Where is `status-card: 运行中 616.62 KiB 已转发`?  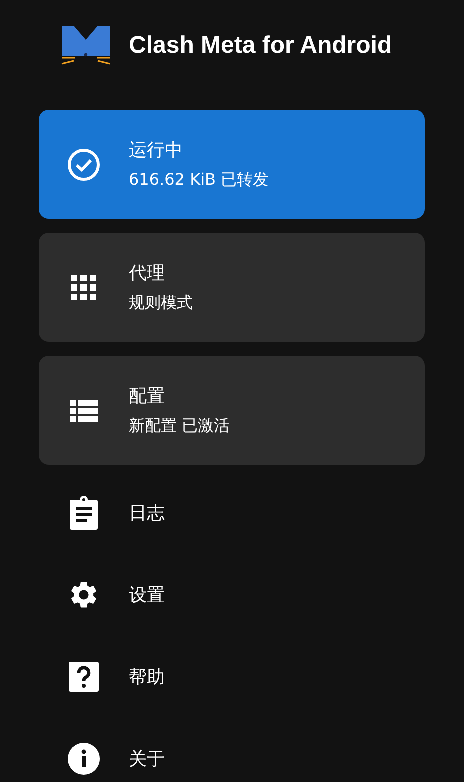 status-card: 运行中 616.62 KiB 已转发 is located at coordinates (232, 164).